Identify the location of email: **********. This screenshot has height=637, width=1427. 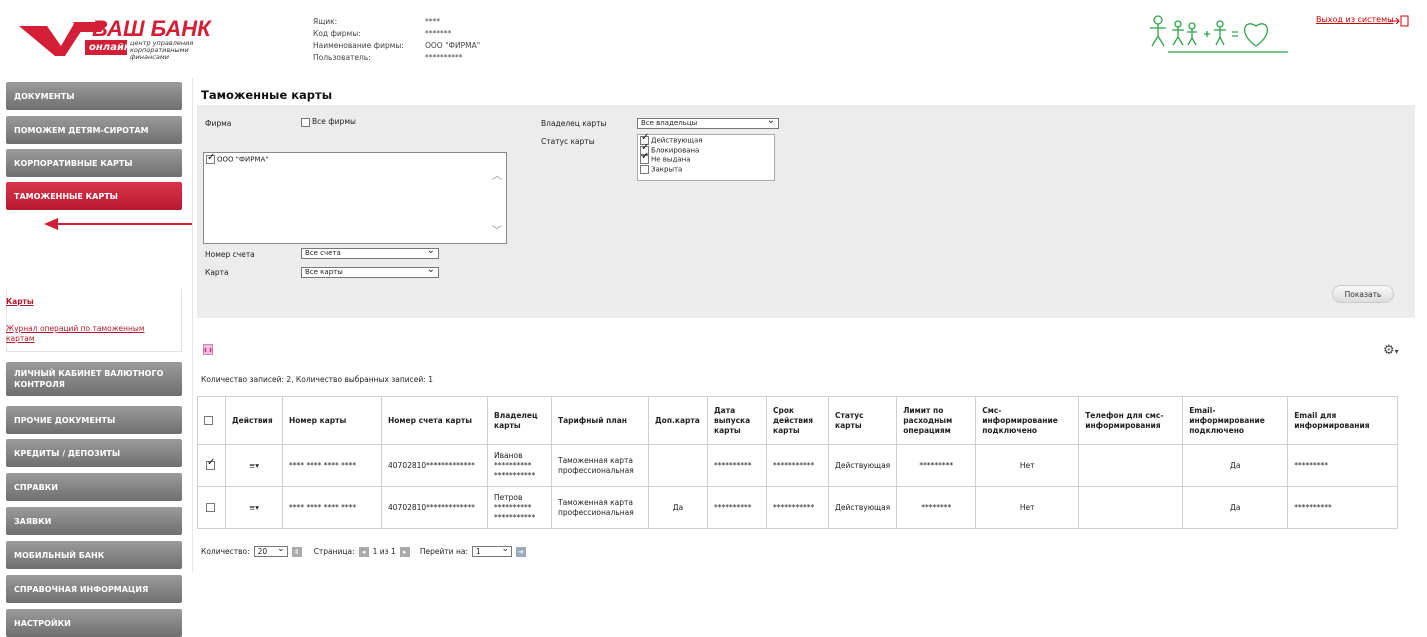
(1343, 507).